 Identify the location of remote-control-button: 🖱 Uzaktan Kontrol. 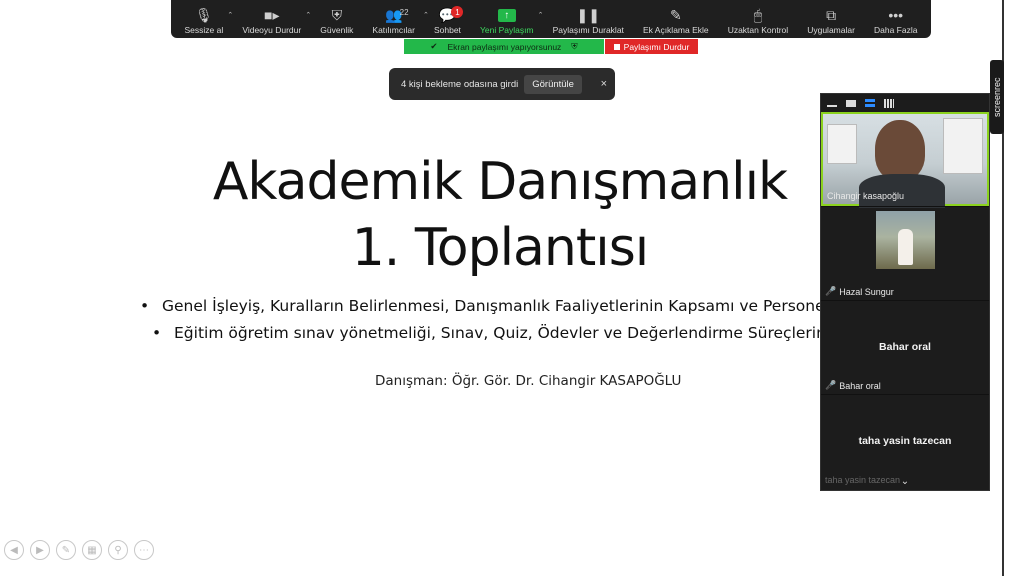
(758, 20).